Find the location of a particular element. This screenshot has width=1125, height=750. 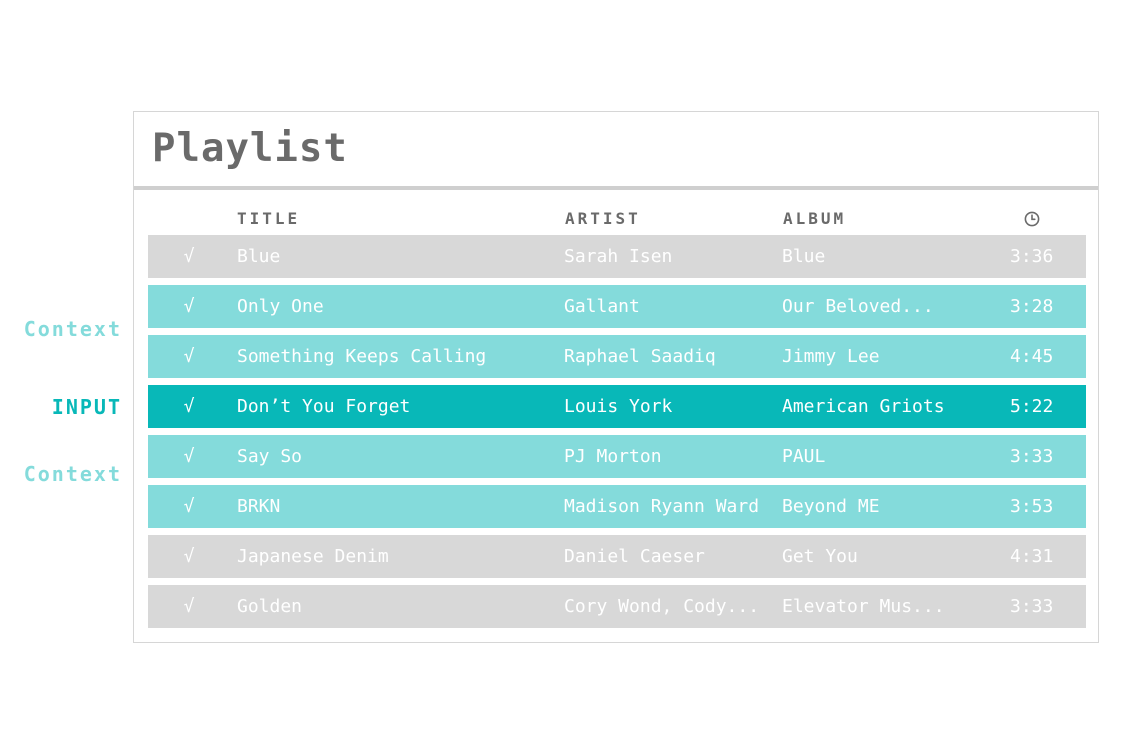

track-album: Get You is located at coordinates (820, 556).